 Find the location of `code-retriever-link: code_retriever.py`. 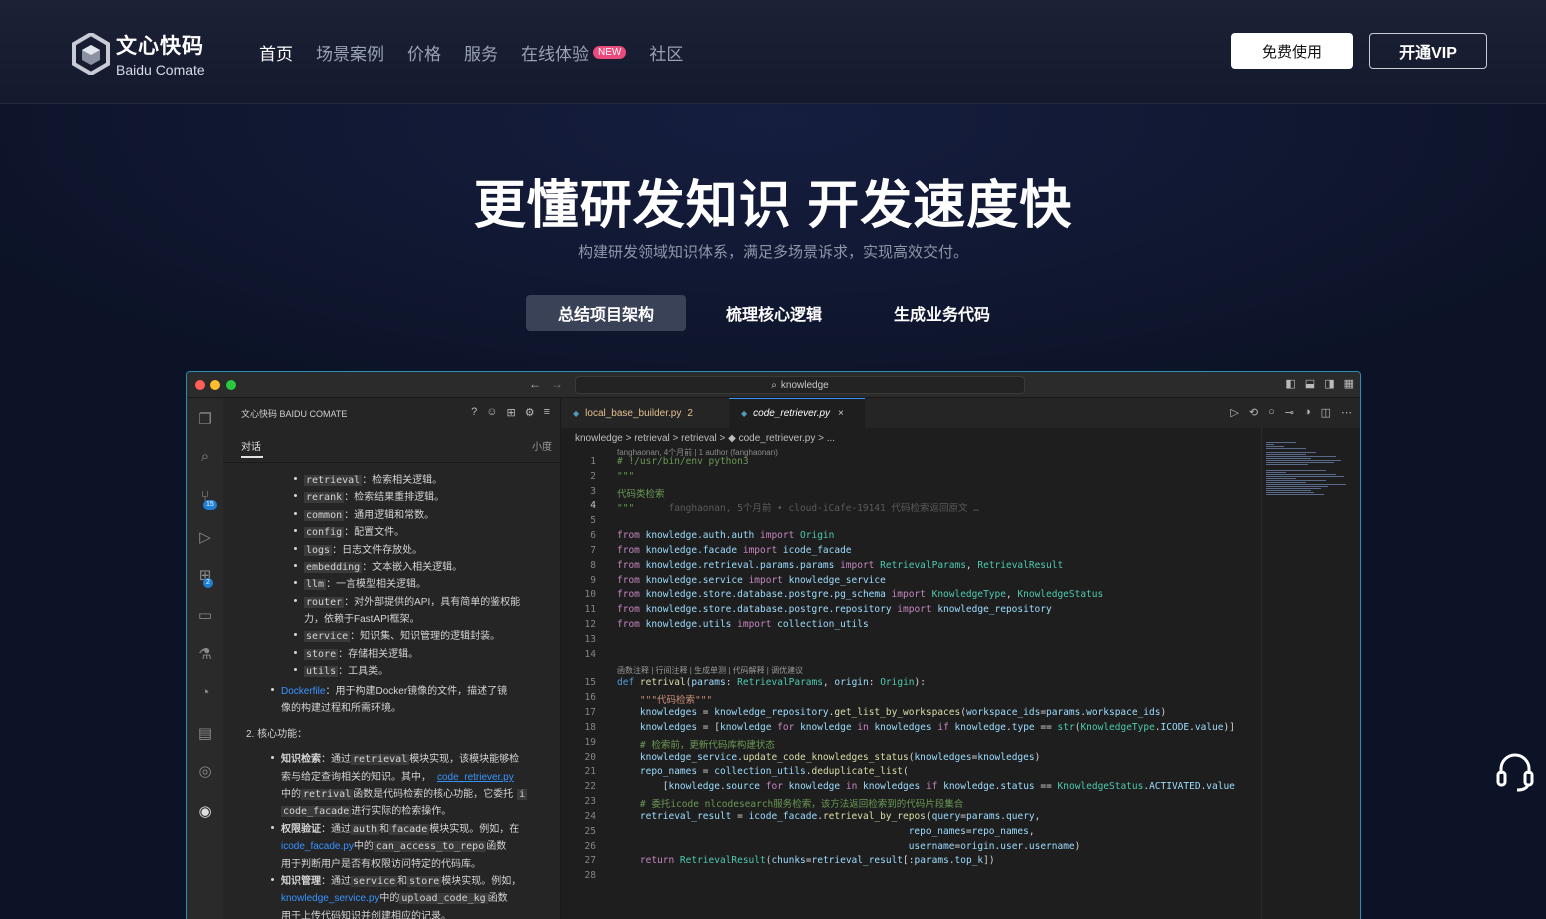

code-retriever-link: code_retriever.py is located at coordinates (475, 777).